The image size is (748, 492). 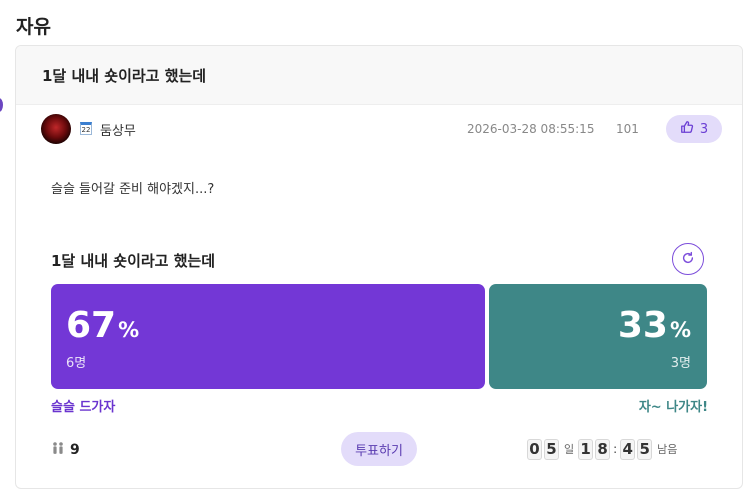 I want to click on poll-option-a: 67% 6명, so click(x=268, y=336).